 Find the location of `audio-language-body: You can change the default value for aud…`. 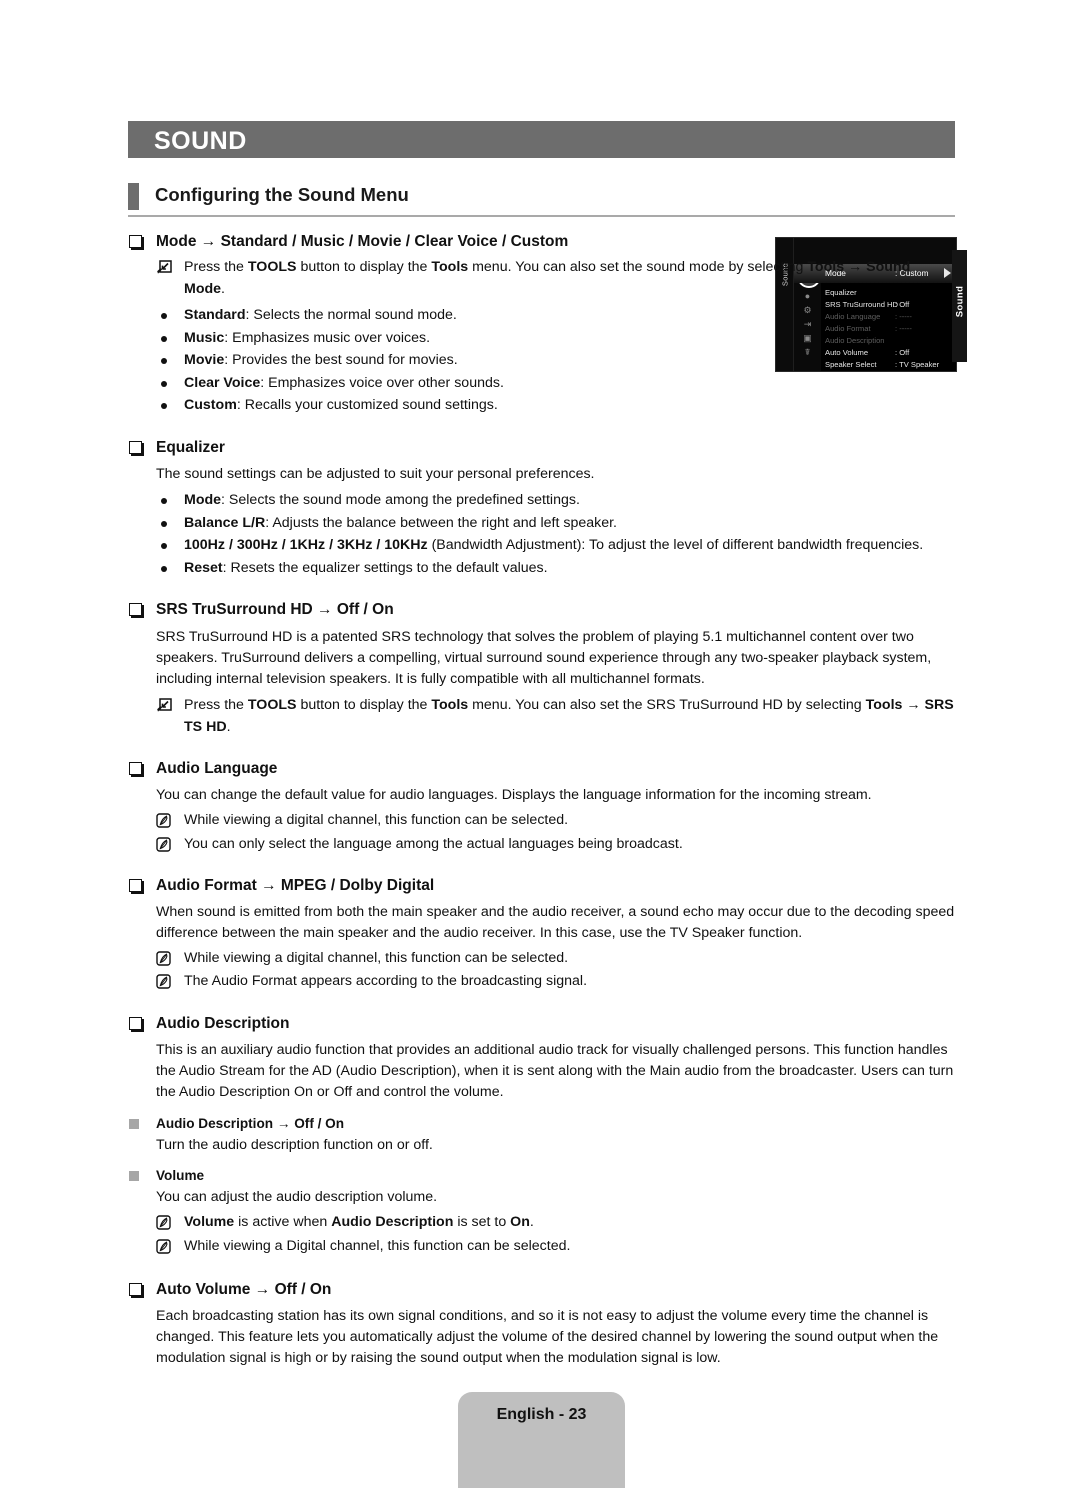

audio-language-body: You can change the default value for aud… is located at coordinates (514, 795).